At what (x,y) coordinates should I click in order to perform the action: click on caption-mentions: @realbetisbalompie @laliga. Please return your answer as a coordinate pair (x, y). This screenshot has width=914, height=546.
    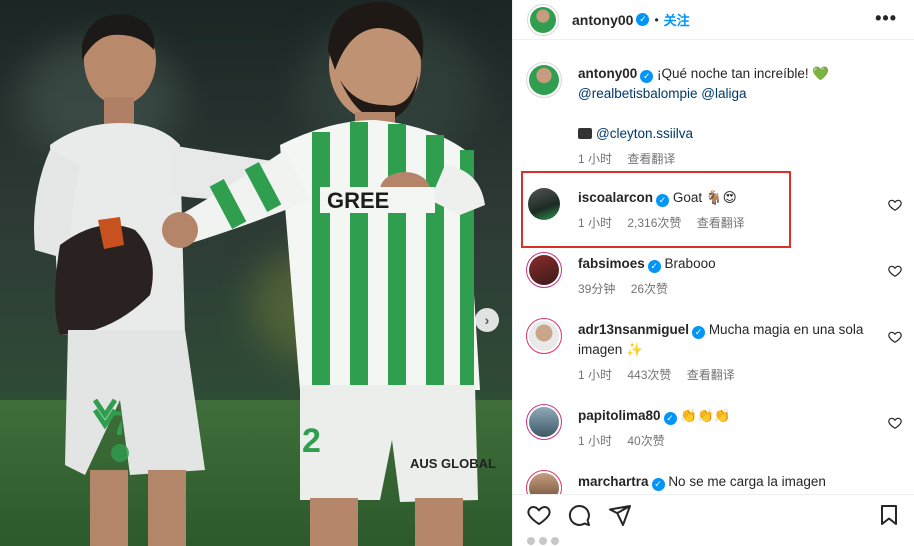
    Looking at the image, I should click on (662, 93).